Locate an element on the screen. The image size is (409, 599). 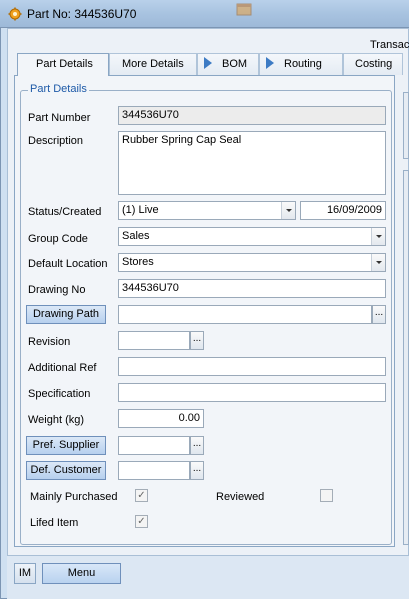
tab-label: Part Details is located at coordinates (64, 64).